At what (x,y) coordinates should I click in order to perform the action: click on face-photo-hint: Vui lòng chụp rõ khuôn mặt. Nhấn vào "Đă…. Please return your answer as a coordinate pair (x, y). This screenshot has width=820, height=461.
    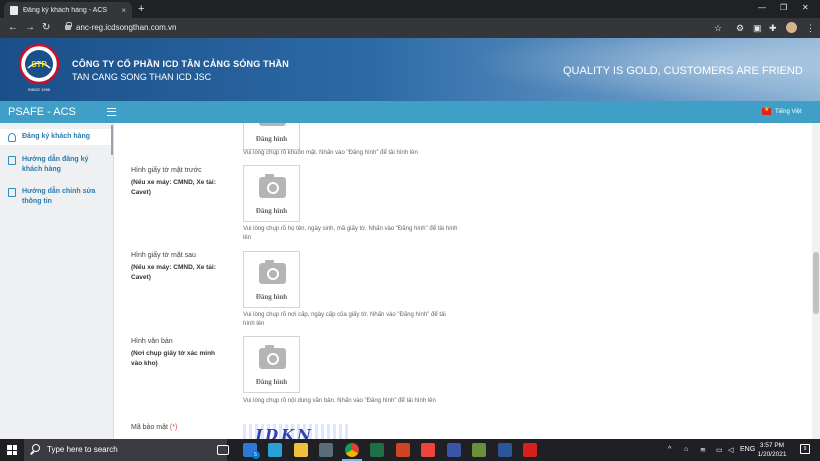
    Looking at the image, I should click on (330, 153).